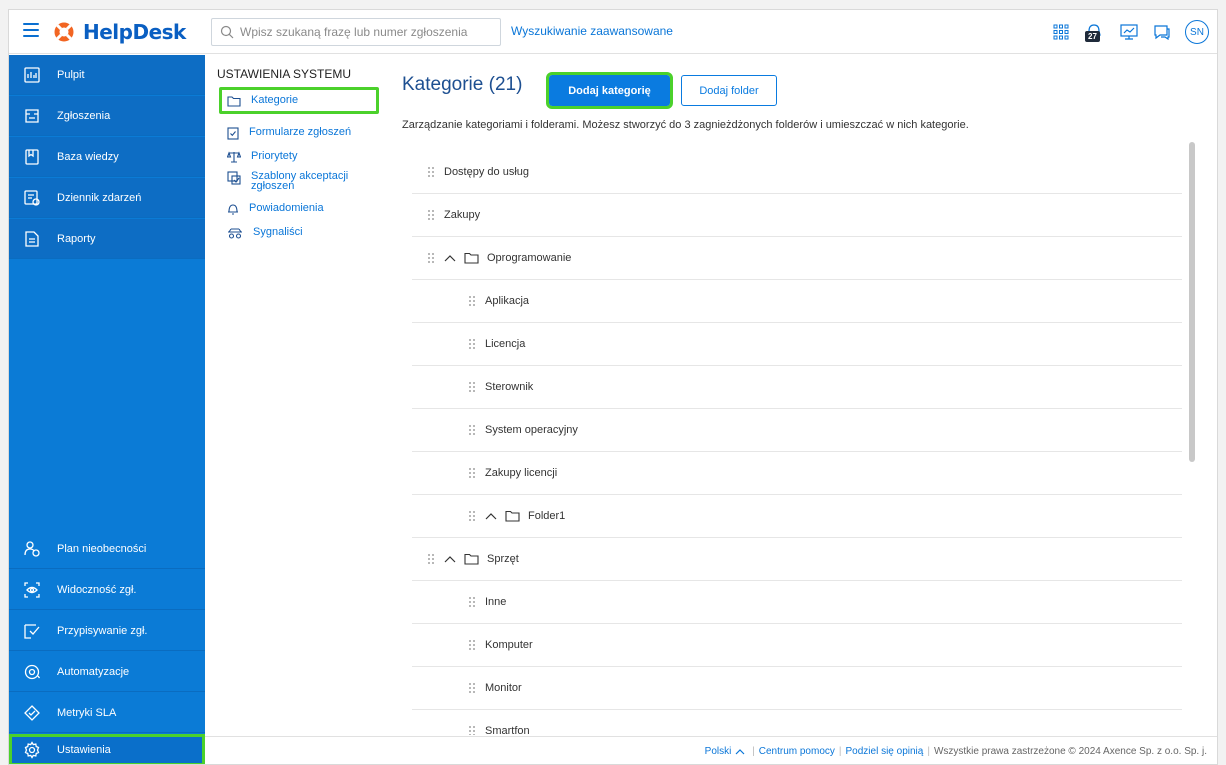 The width and height of the screenshot is (1226, 765). Describe the element at coordinates (32, 671) in the screenshot. I see `automation-icon` at that location.